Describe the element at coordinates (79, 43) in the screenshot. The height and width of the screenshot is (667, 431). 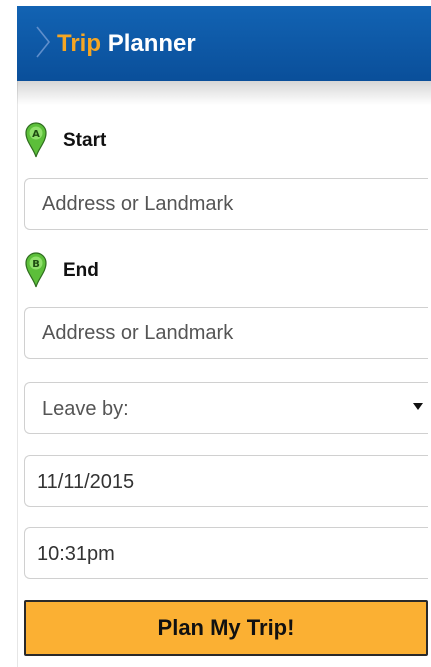
I see `title-trip: Trip` at that location.